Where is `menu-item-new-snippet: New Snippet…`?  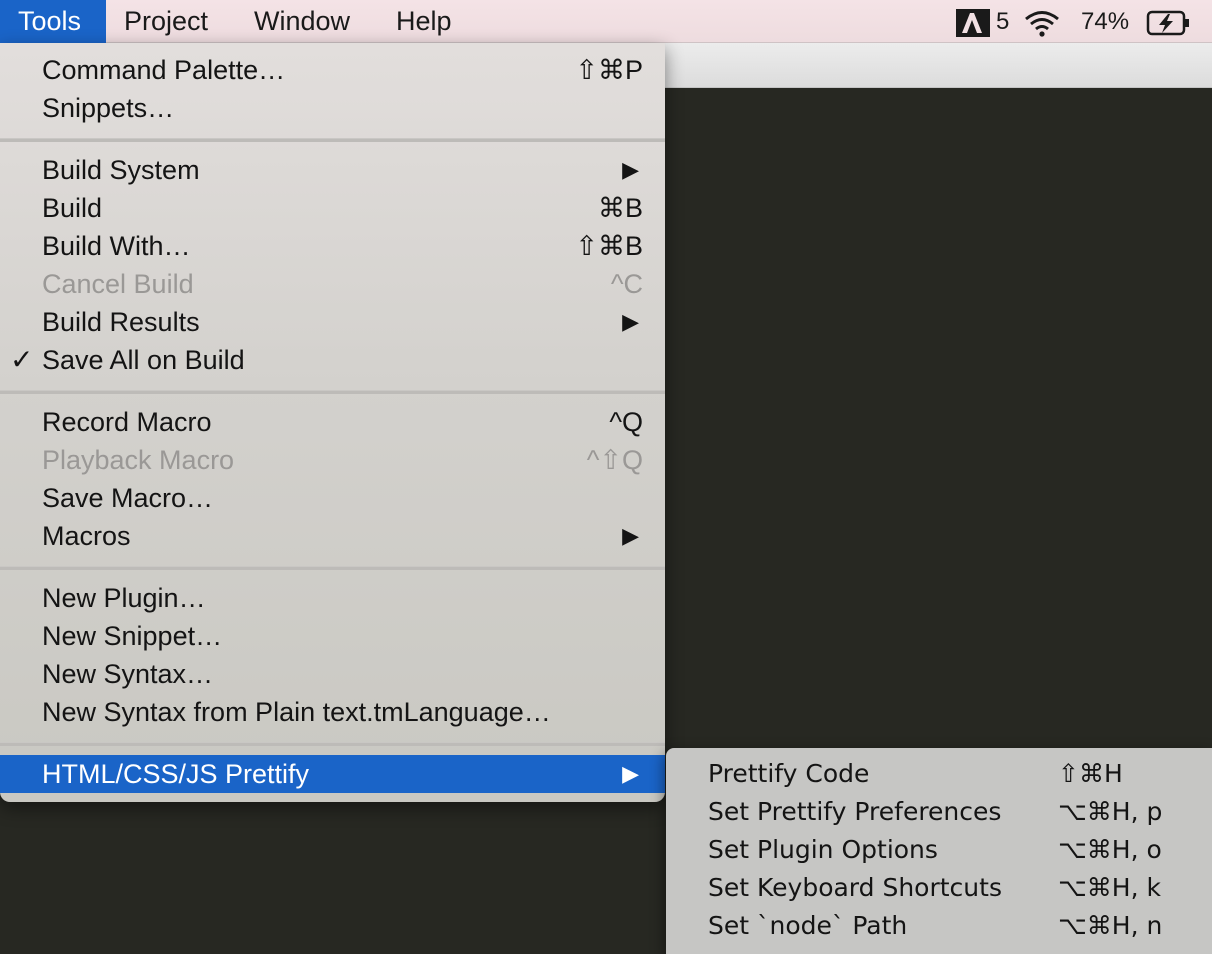 menu-item-new-snippet: New Snippet… is located at coordinates (332, 636).